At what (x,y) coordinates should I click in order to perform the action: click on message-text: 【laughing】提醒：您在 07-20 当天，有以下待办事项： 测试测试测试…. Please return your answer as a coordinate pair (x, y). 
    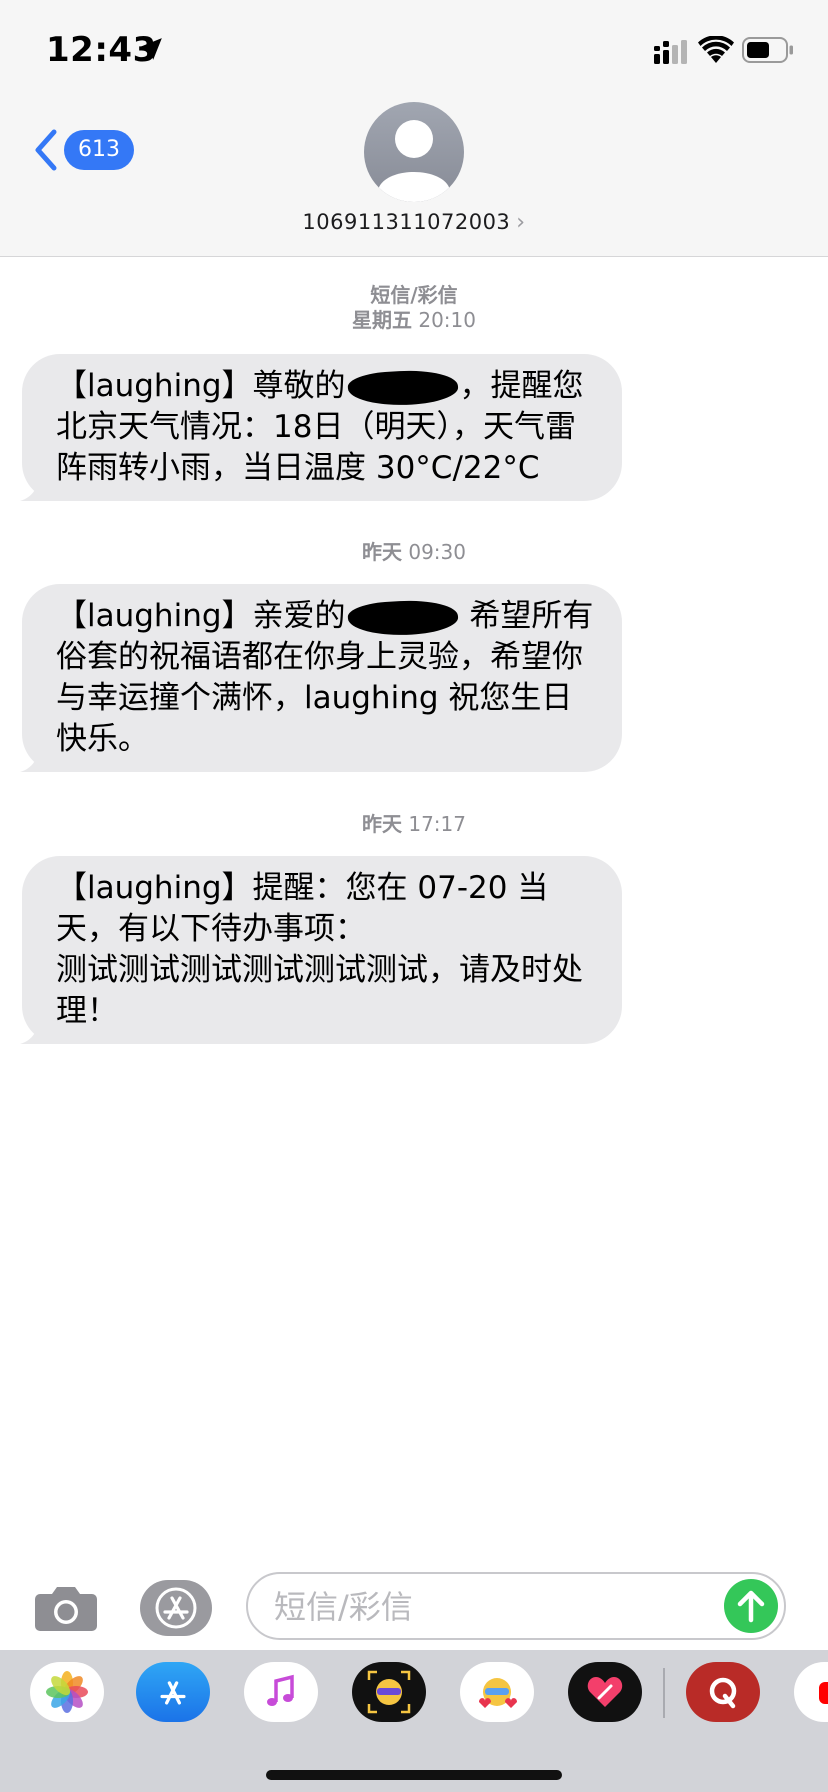
    Looking at the image, I should click on (322, 950).